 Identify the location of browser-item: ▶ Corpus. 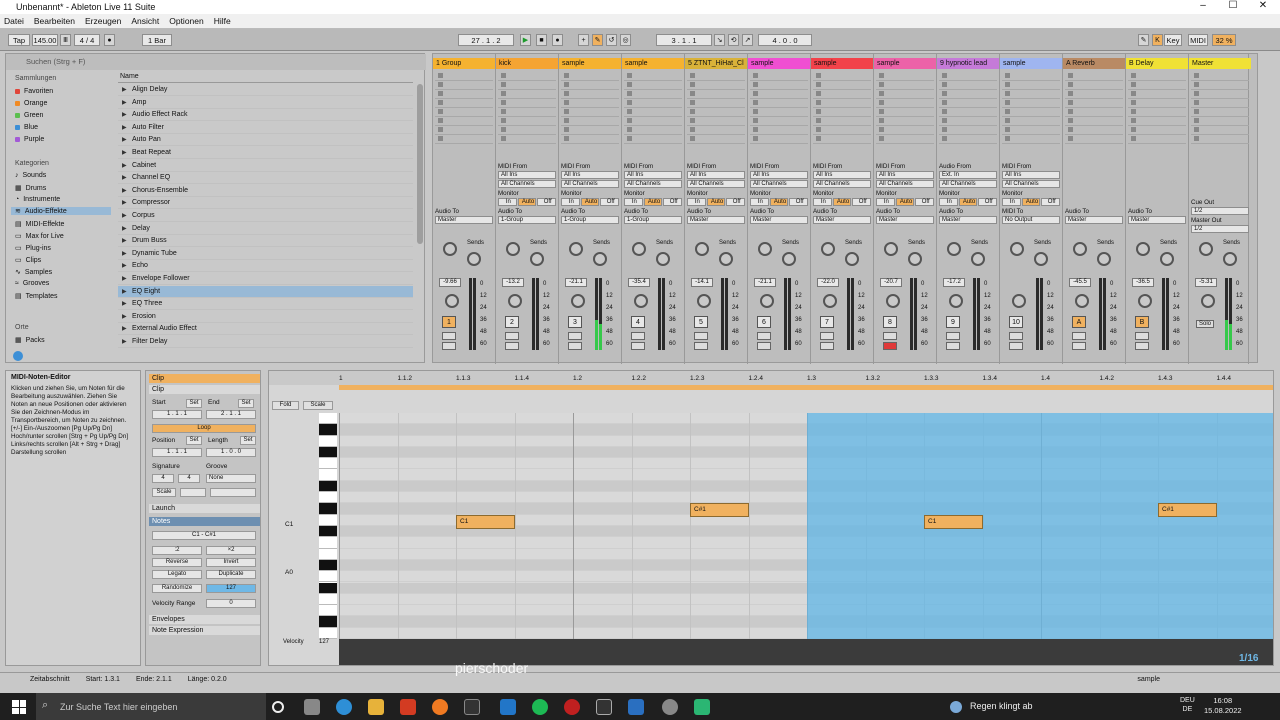
(265, 216).